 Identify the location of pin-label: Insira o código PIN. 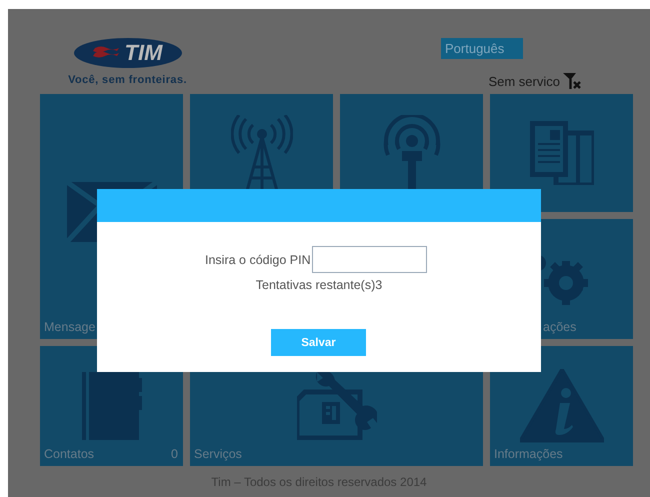
(258, 259).